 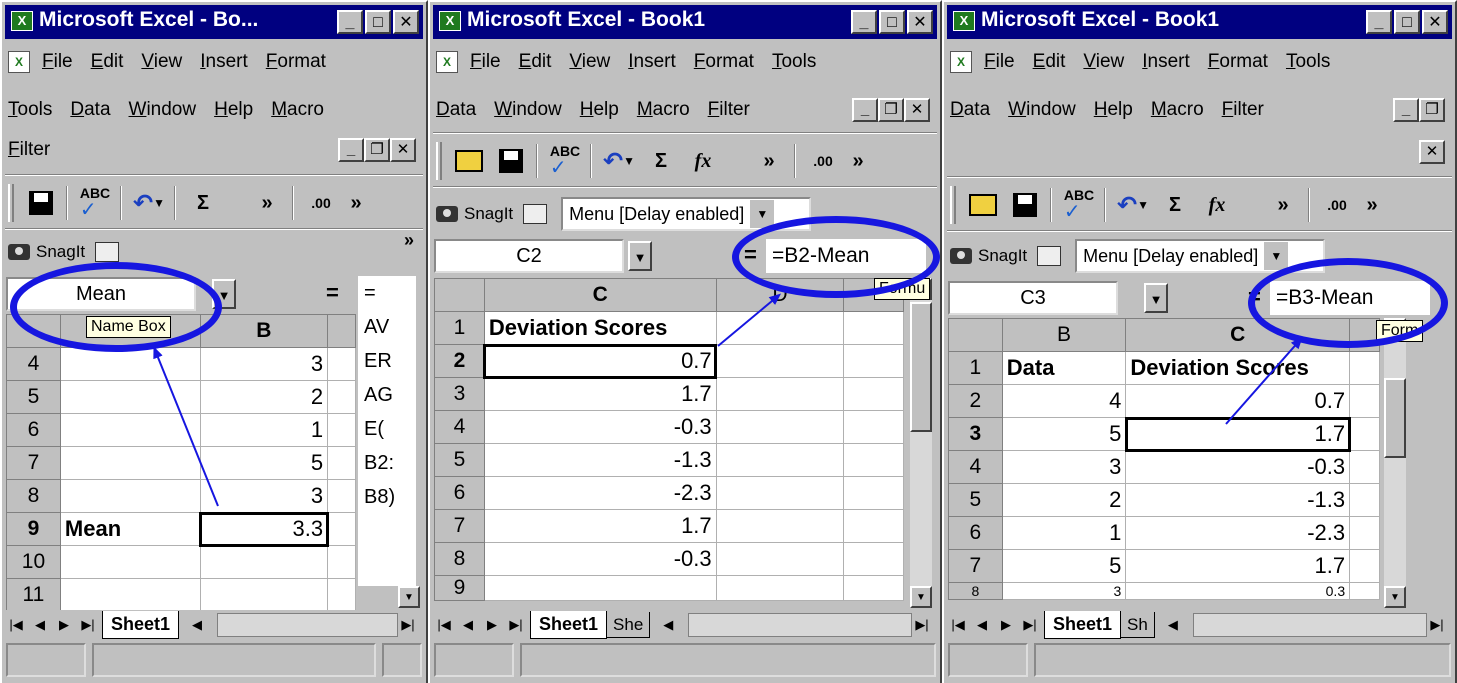 I want to click on cell: -2.3, so click(x=600, y=493).